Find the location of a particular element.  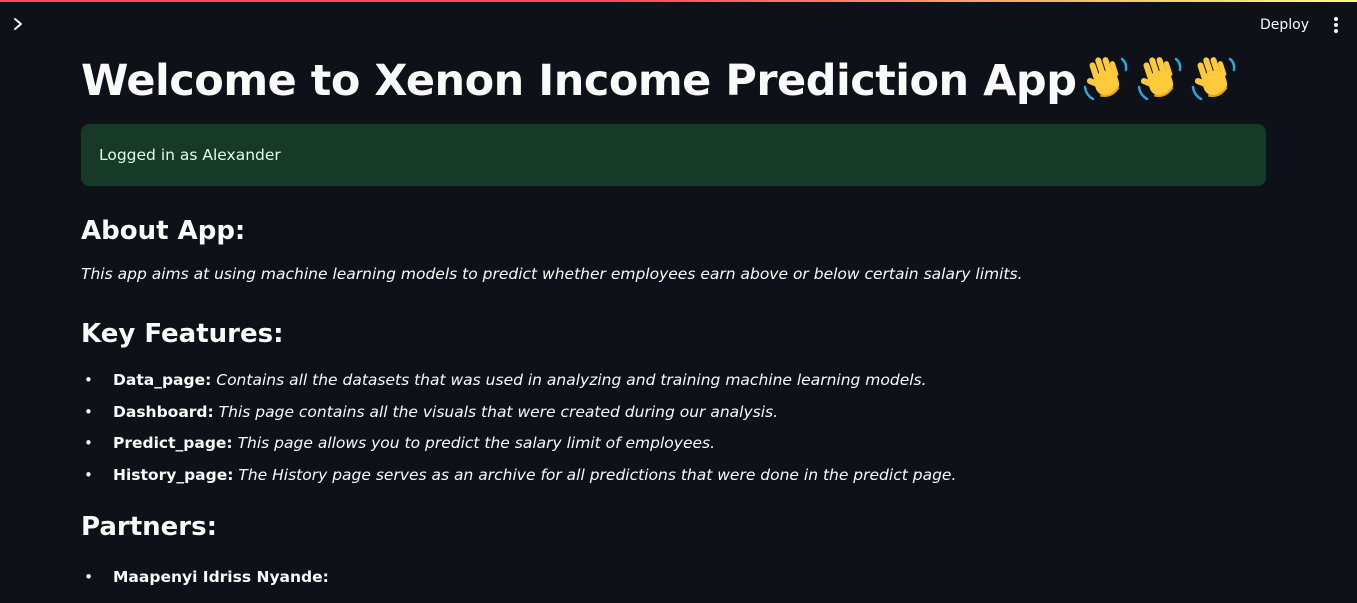

list-item: • Maapenyi Idriss Nyande: is located at coordinates (206, 576).